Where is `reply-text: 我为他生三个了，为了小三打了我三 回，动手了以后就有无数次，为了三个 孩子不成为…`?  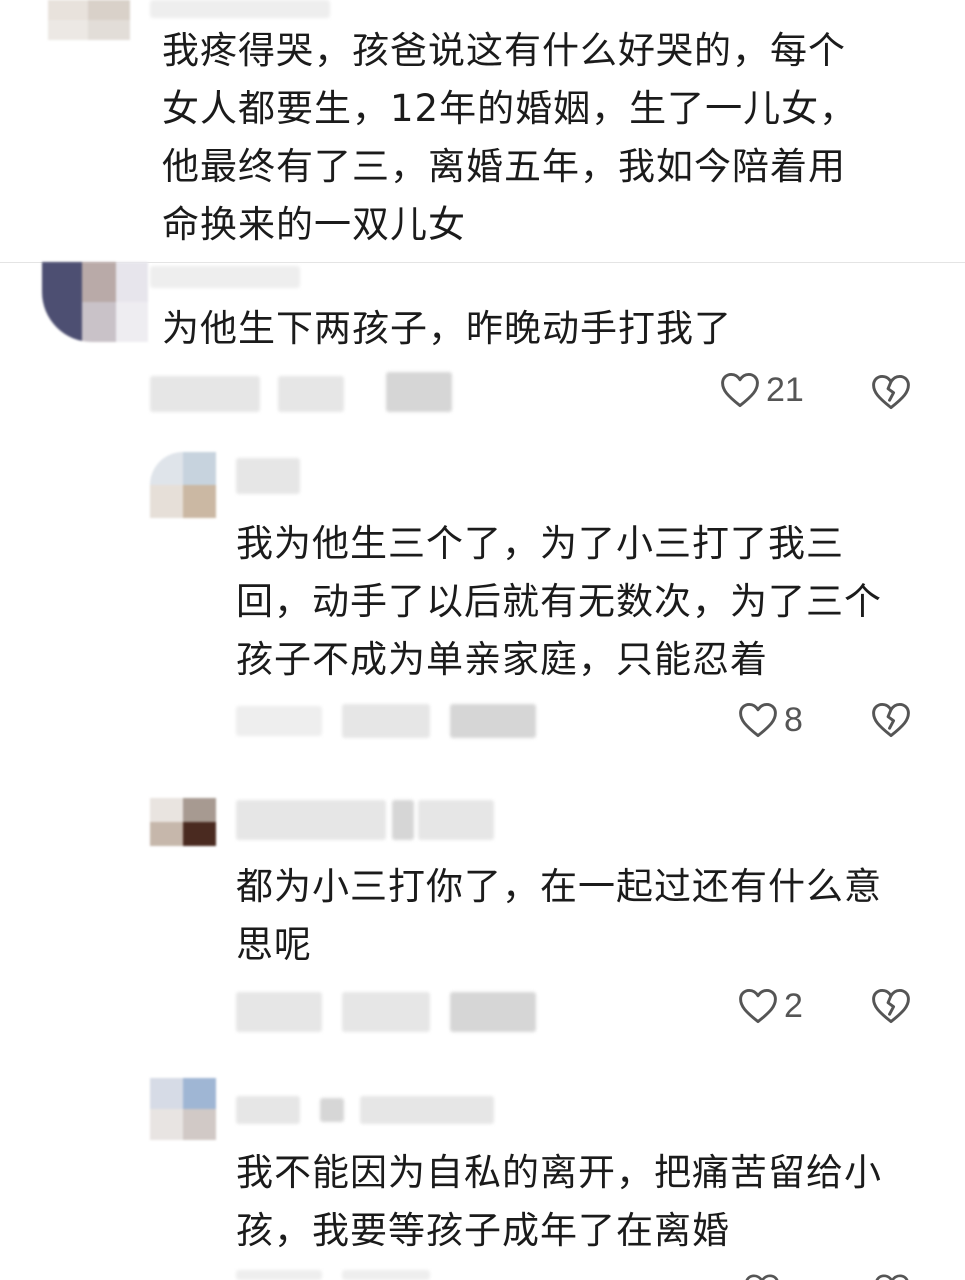 reply-text: 我为他生三个了，为了小三打了我三 回，动手了以后就有无数次，为了三个 孩子不成为… is located at coordinates (559, 601).